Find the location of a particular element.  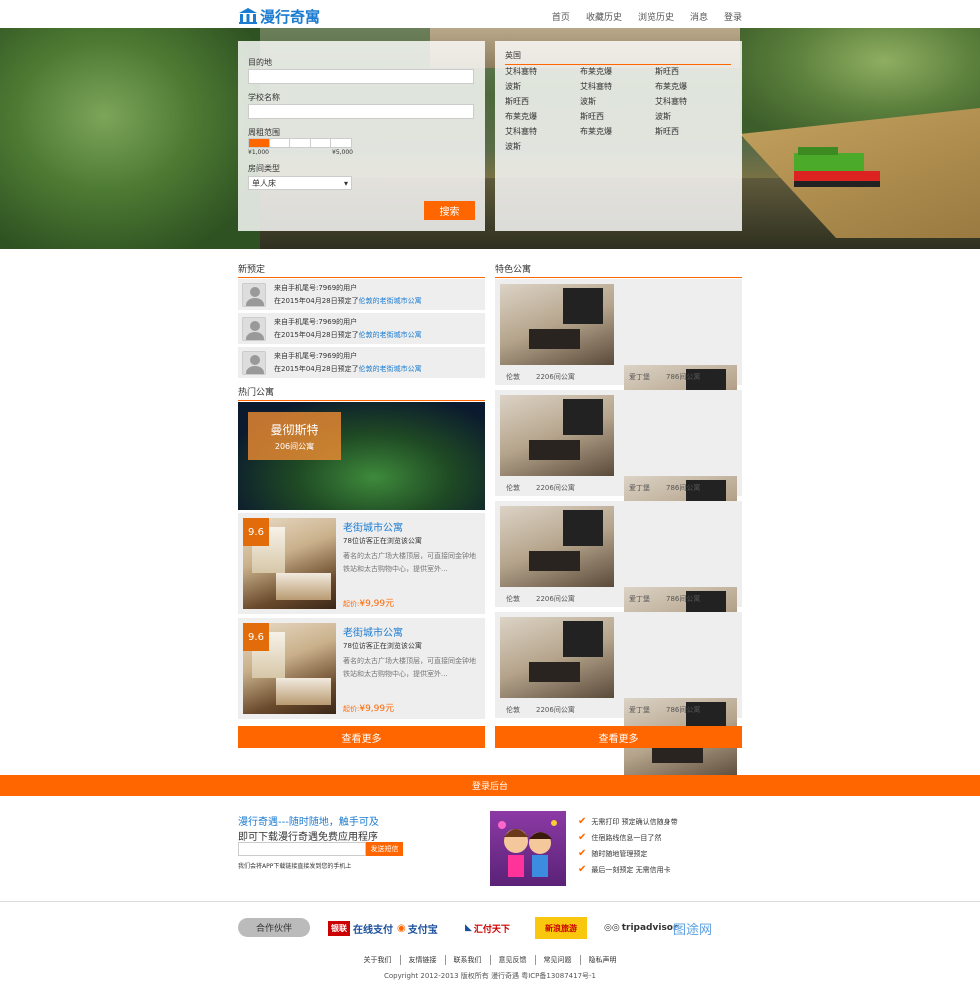

hot-more-button: 查看更多 is located at coordinates (361, 737).